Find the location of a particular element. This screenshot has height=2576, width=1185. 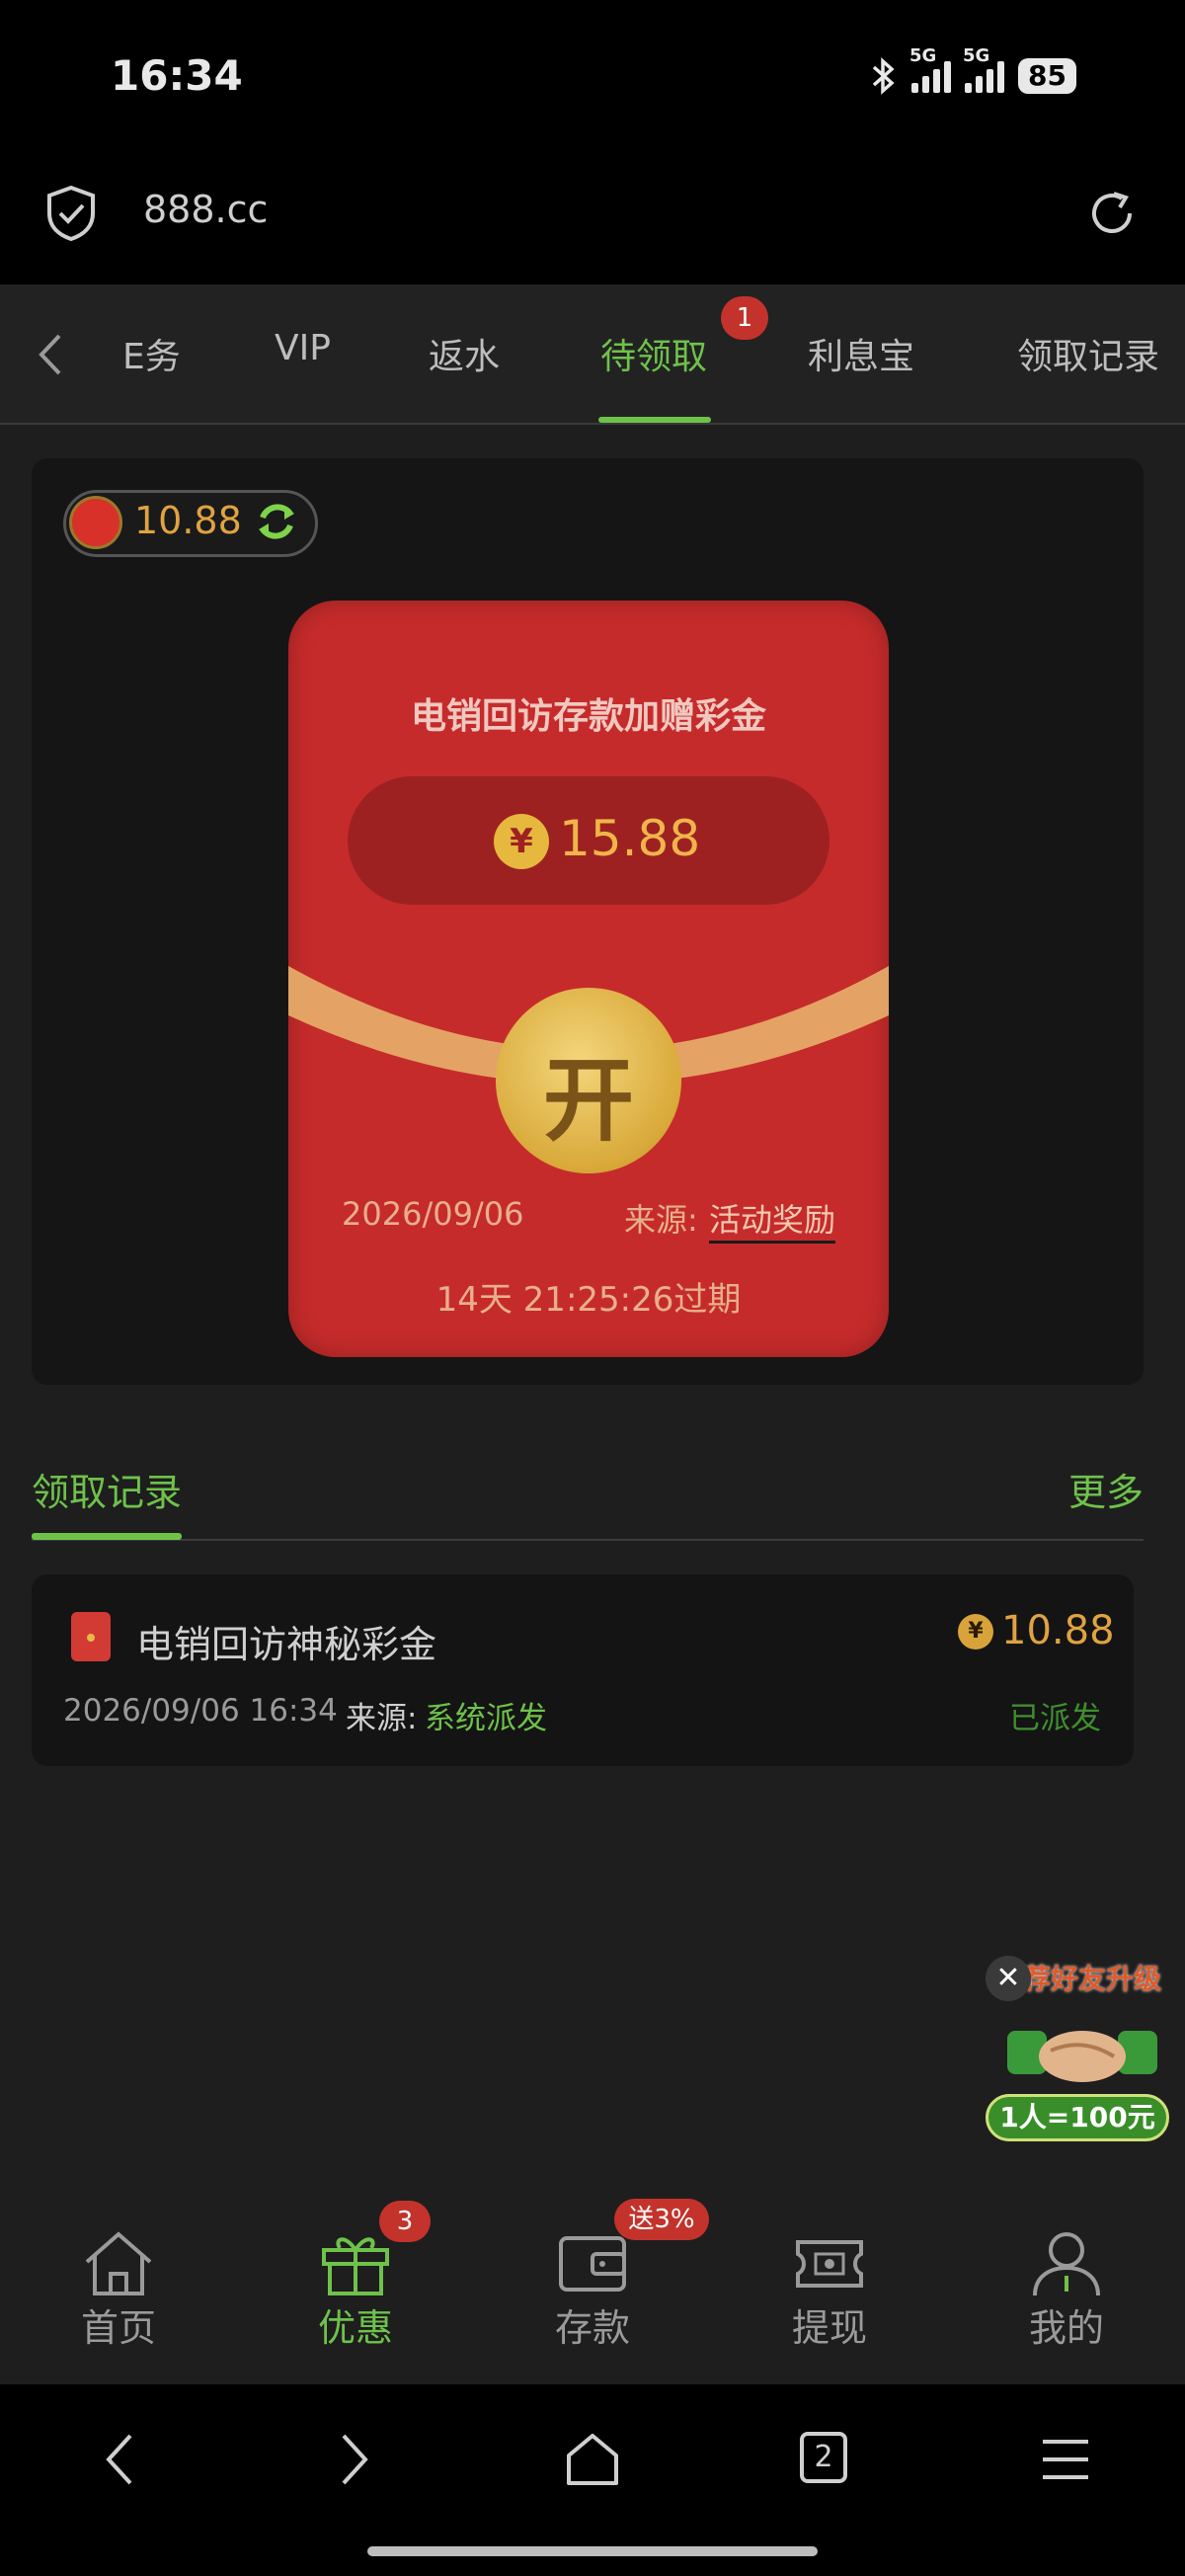

nav-home is located at coordinates (119, 2264).